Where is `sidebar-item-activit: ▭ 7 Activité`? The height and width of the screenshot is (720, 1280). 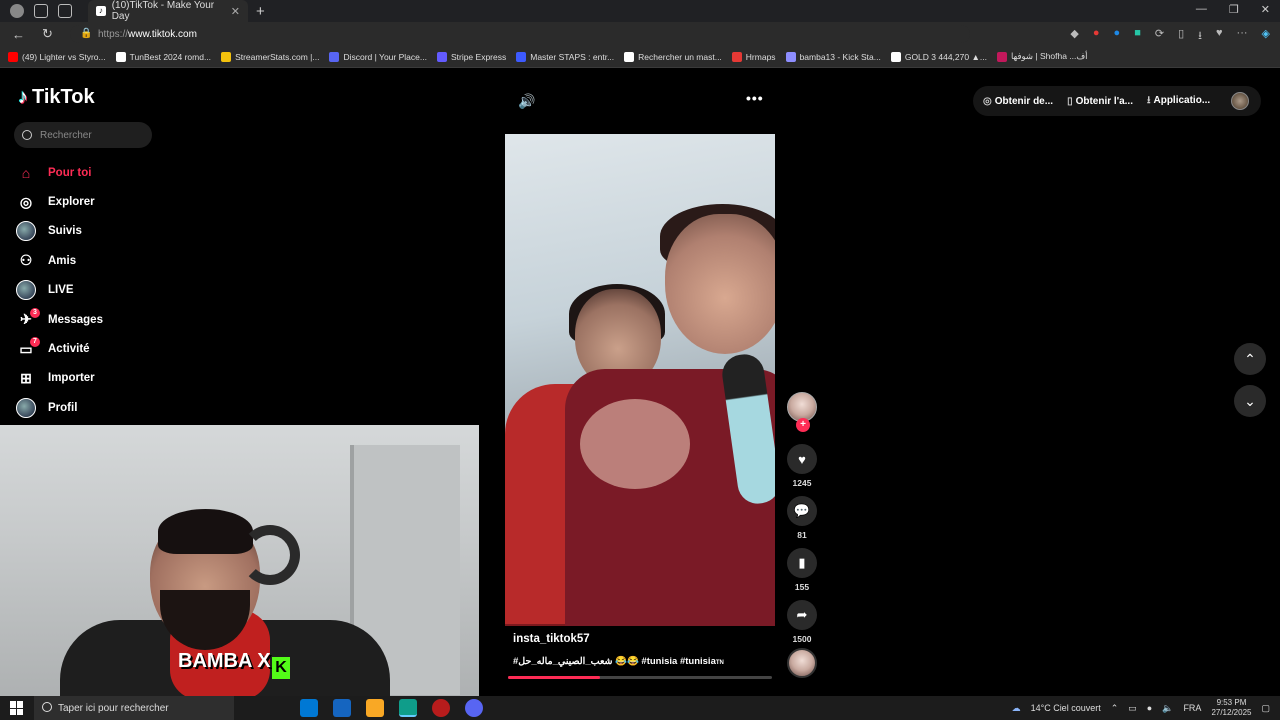 sidebar-item-activit: ▭ 7 Activité is located at coordinates (96, 348).